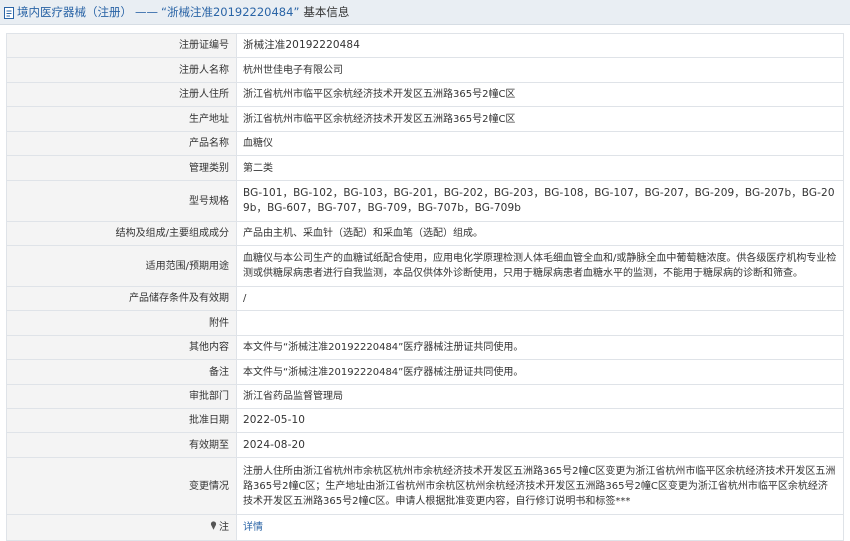  I want to click on field-label: 型号规格, so click(121, 201).